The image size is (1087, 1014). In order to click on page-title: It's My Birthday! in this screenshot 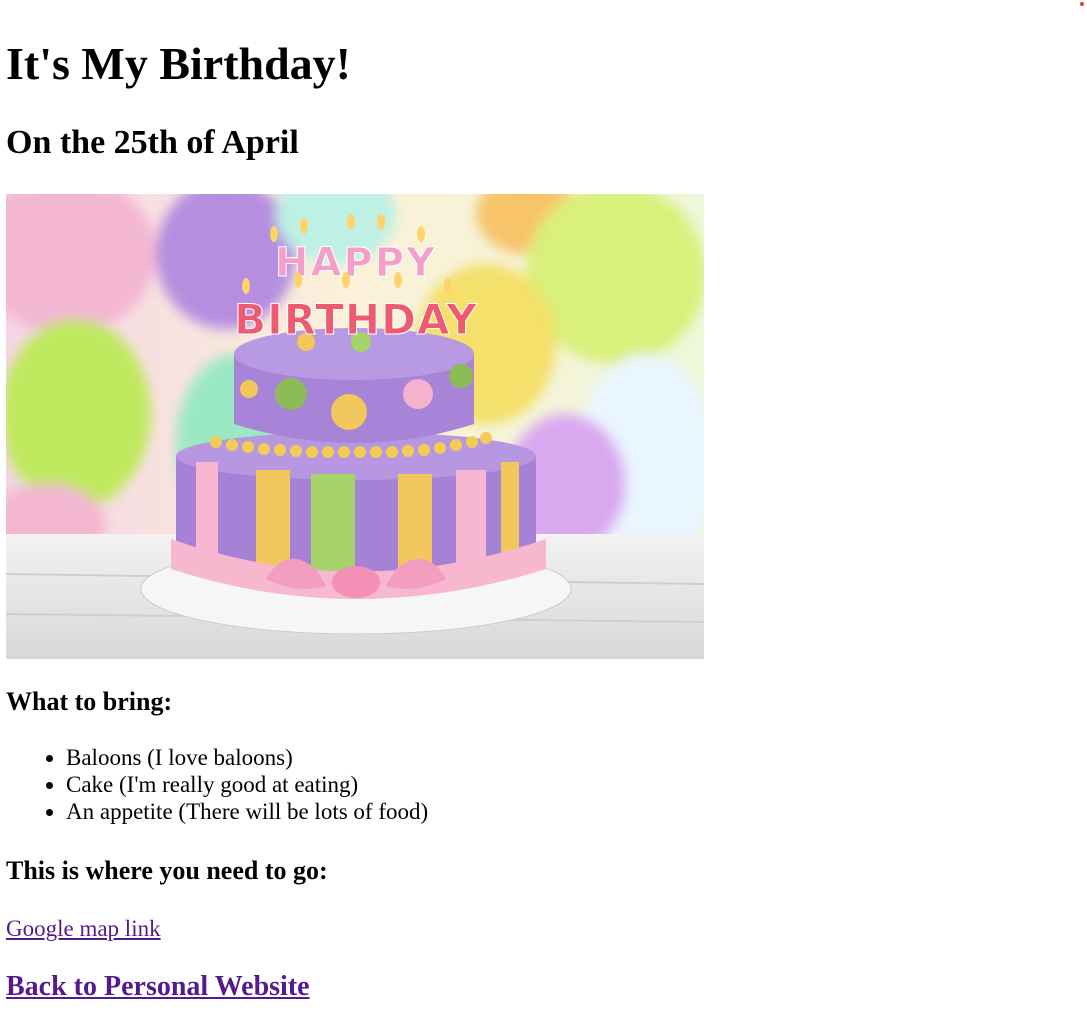, I will do `click(178, 63)`.